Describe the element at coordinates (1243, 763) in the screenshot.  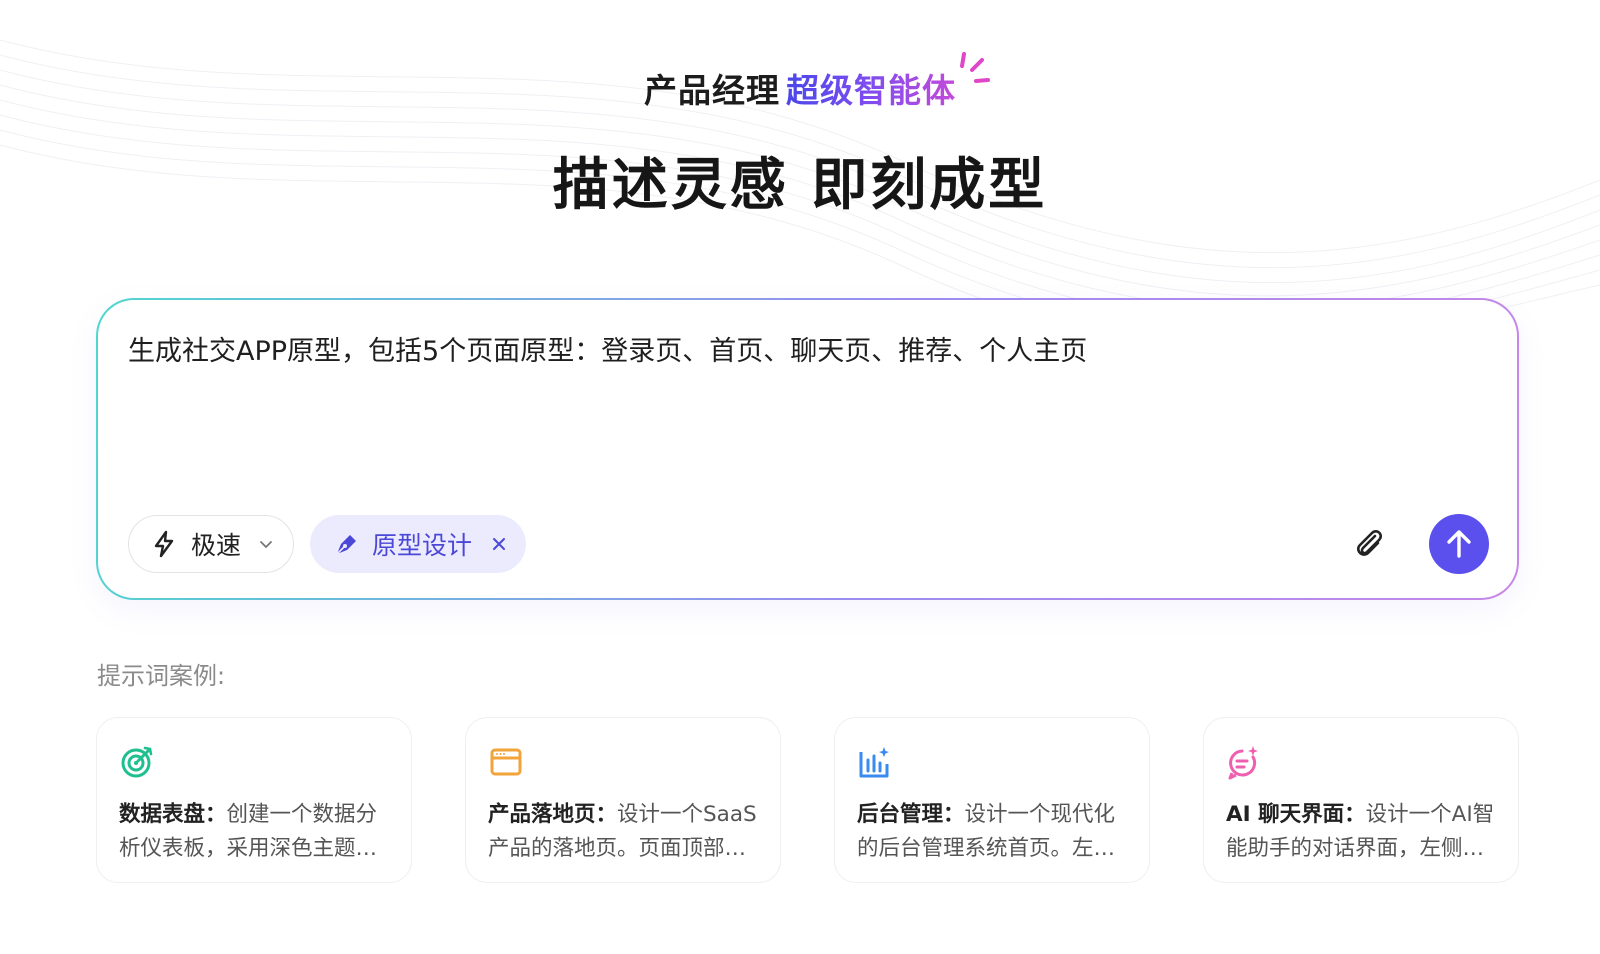
I see `chat-bubble-icon` at that location.